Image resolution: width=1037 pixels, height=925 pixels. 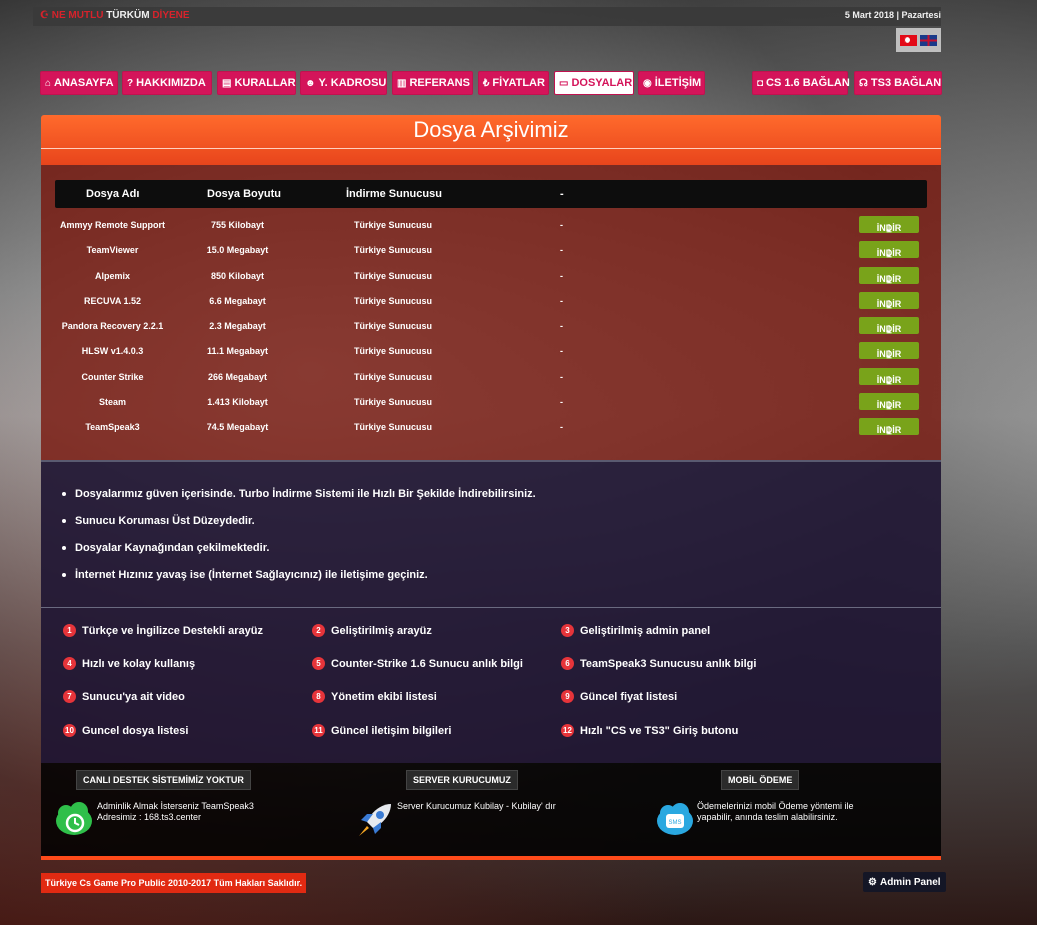 What do you see at coordinates (112, 351) in the screenshot?
I see `file-name: HLSW v1.4.0.3` at bounding box center [112, 351].